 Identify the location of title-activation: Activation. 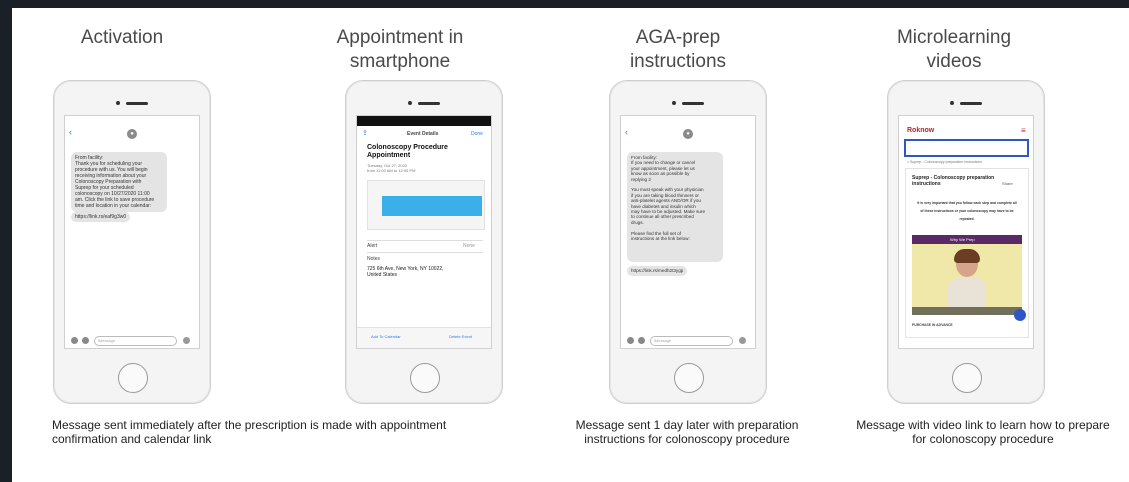
(122, 37).